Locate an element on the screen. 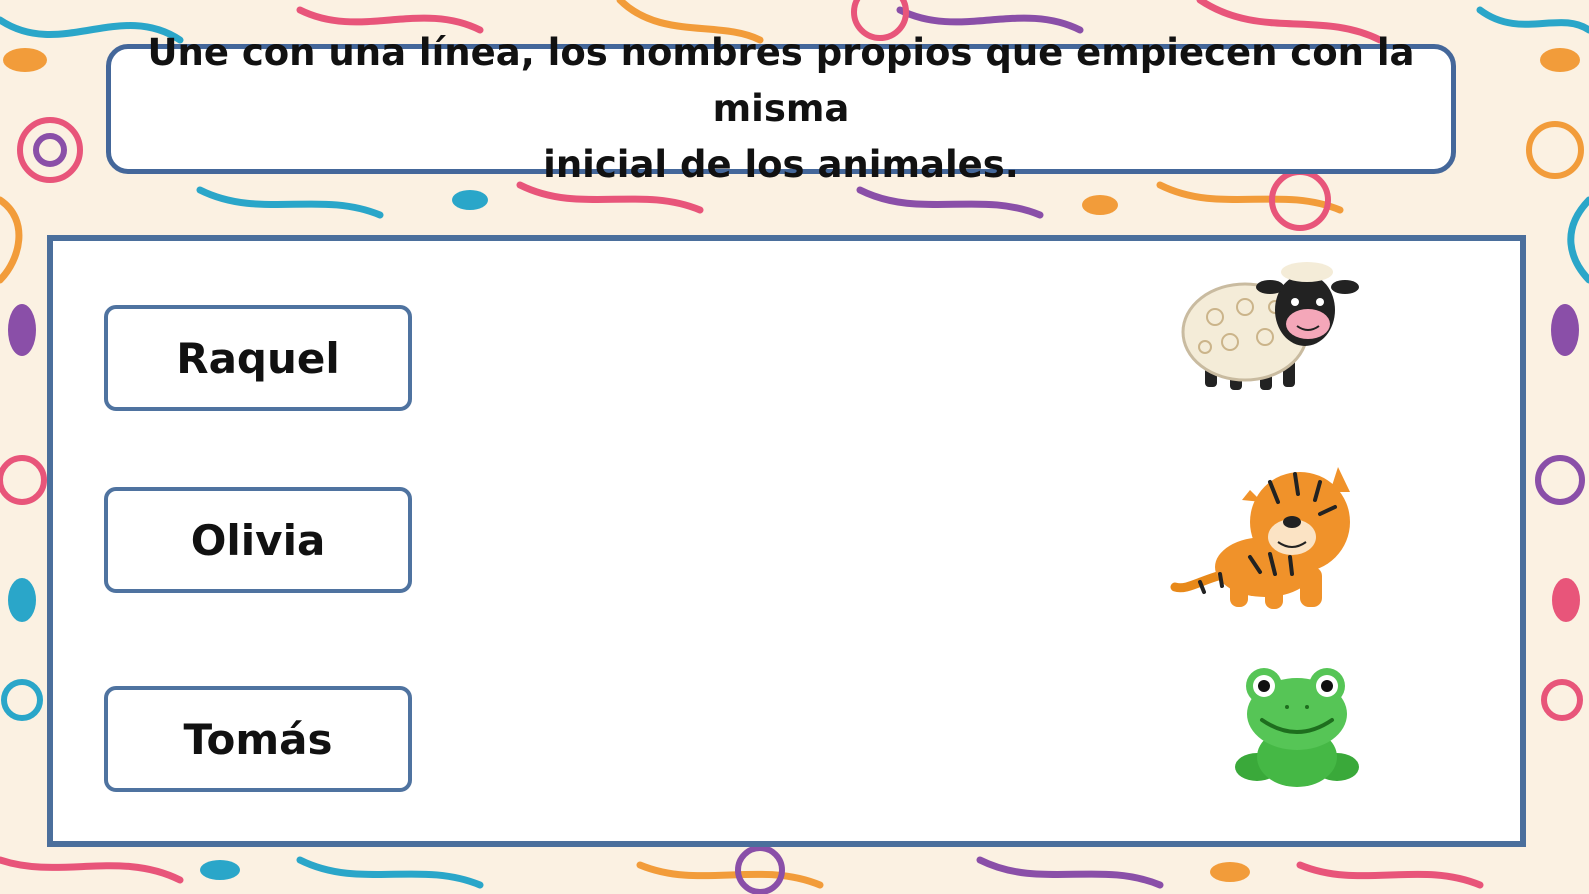 The width and height of the screenshot is (1589, 894). name-label: Tomás is located at coordinates (258, 739).